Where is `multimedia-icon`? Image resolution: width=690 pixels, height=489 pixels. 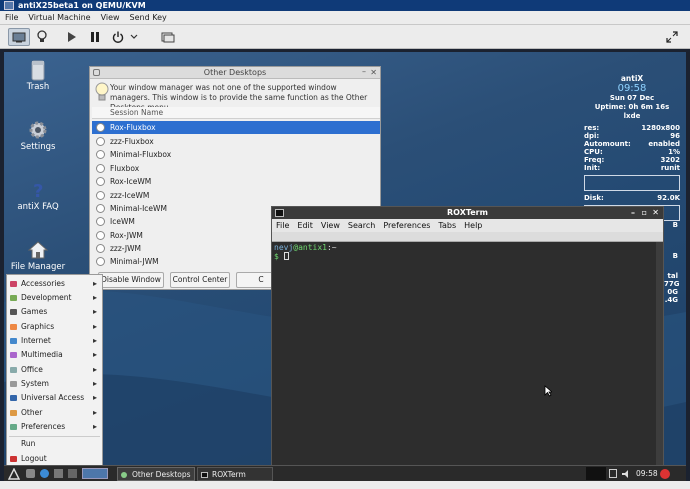
multimedia-icon is located at coordinates (13, 355).